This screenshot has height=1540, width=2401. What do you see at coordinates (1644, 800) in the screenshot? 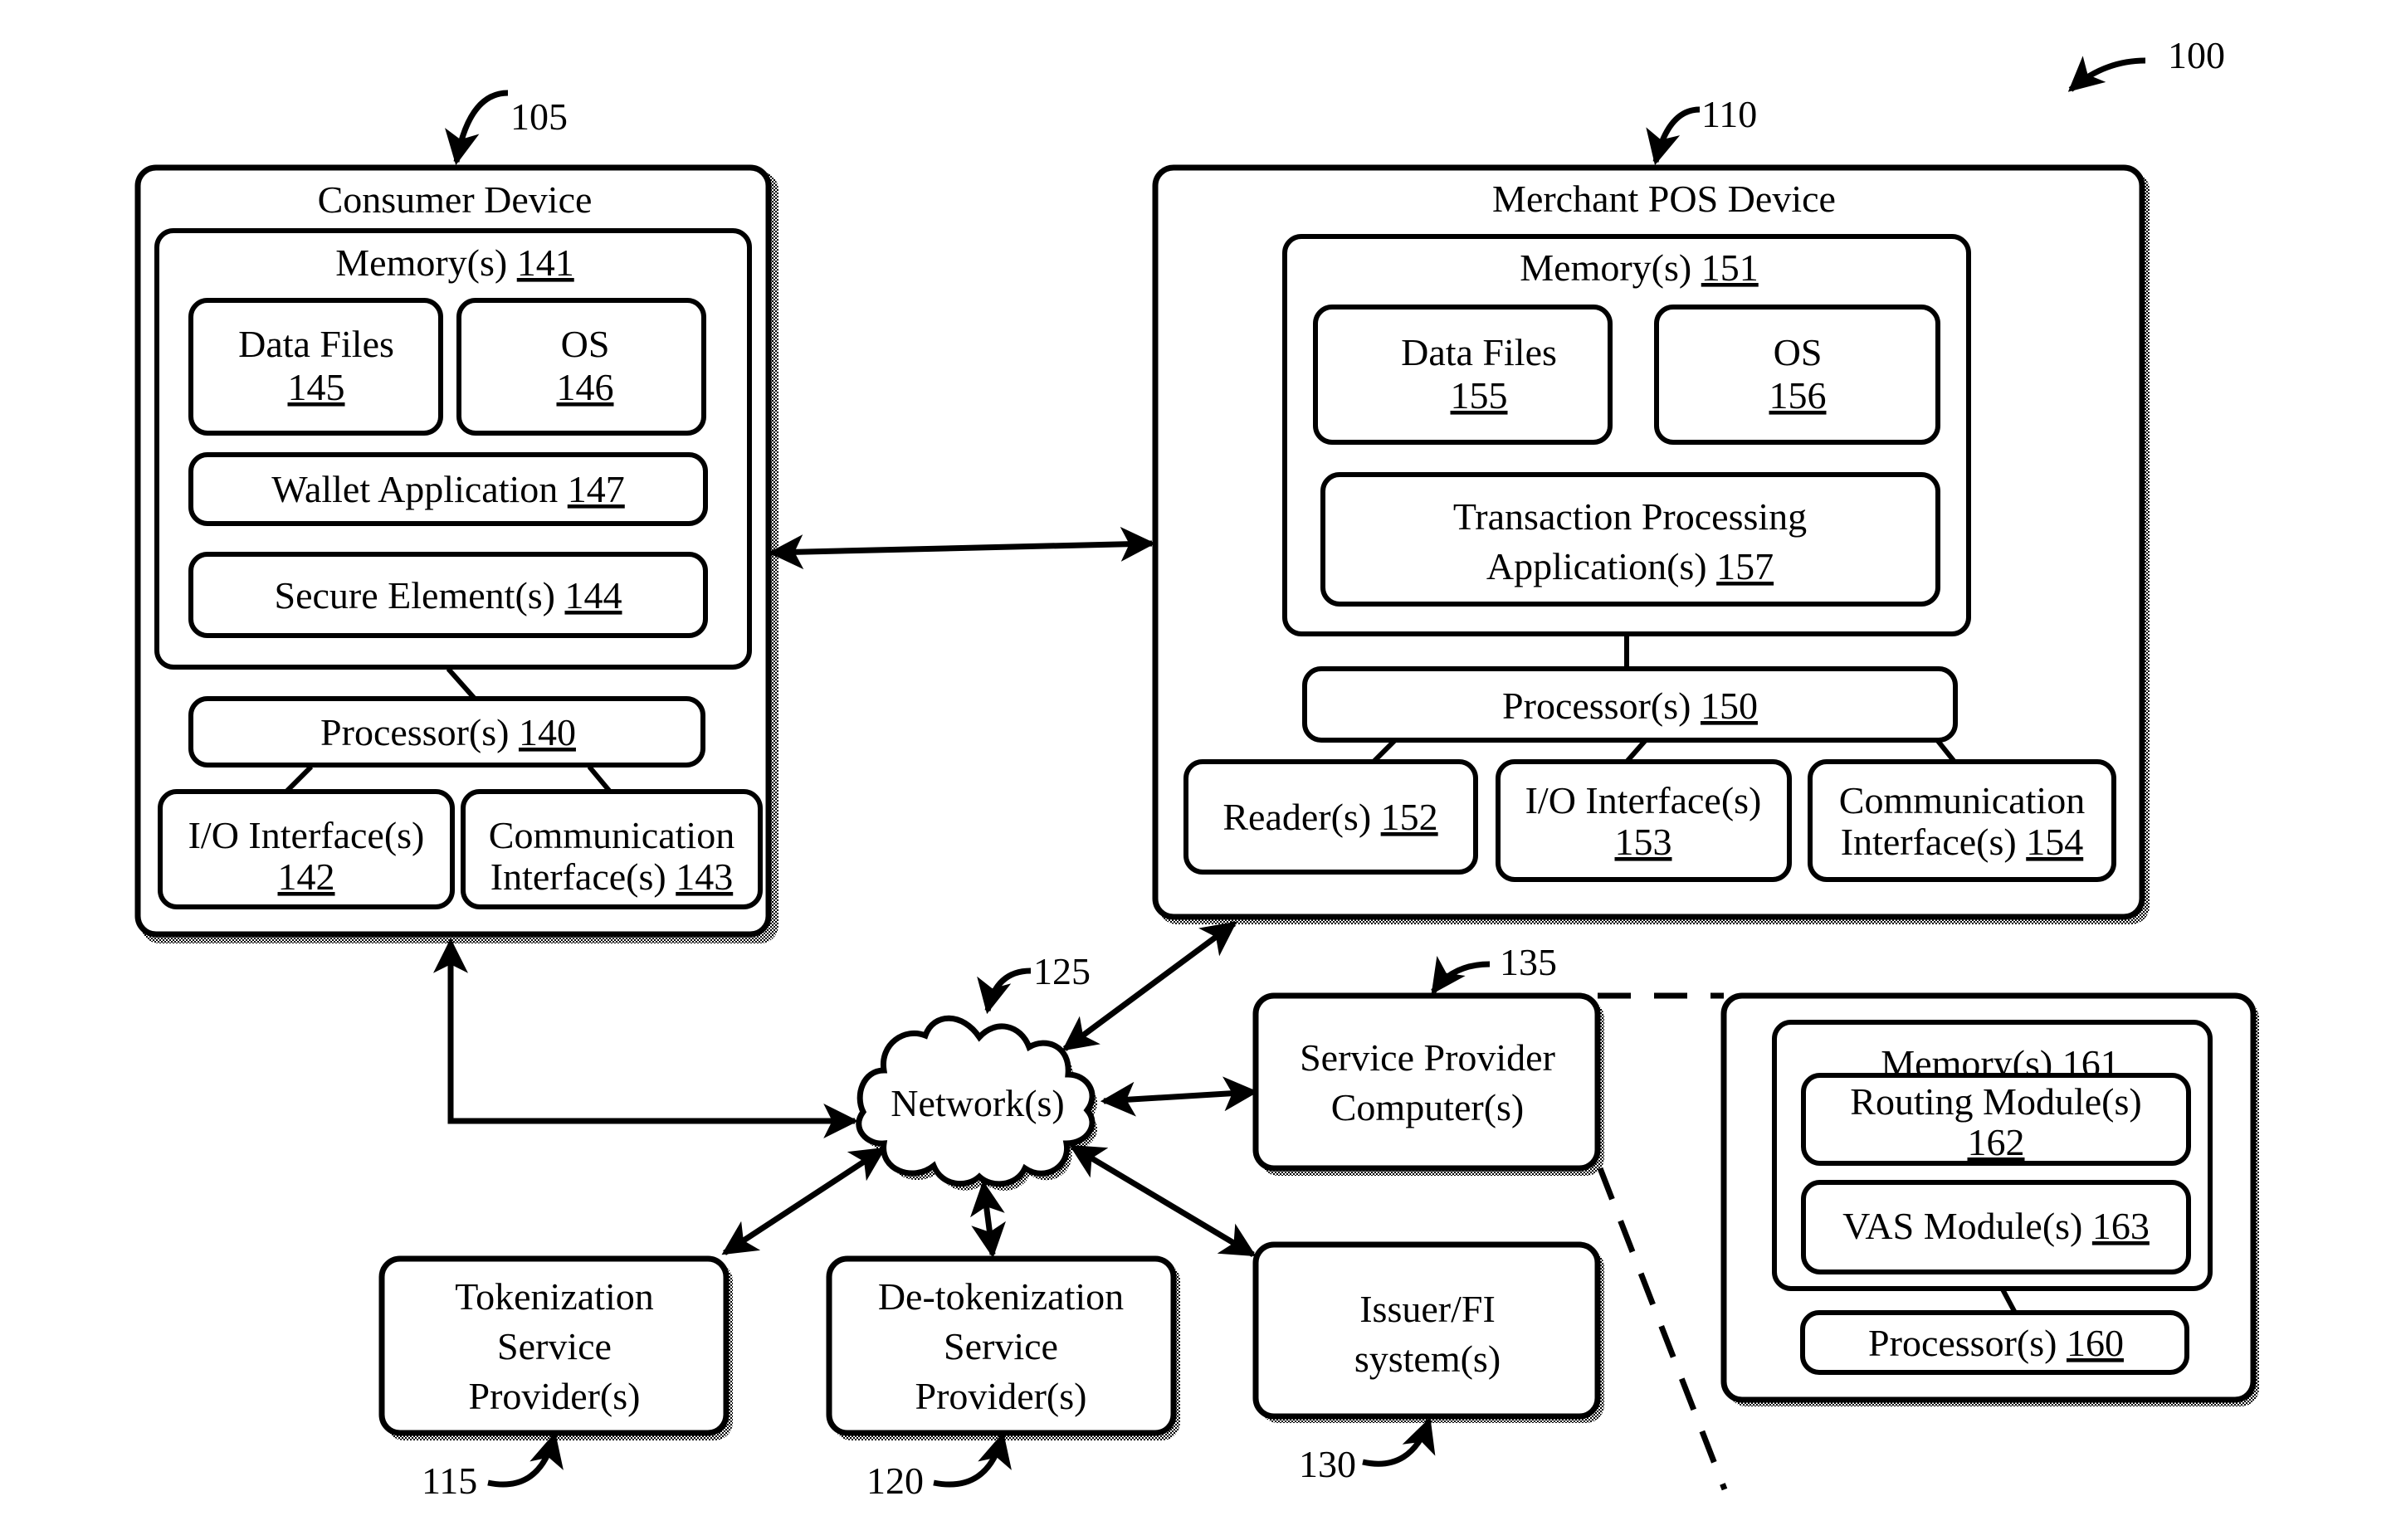
I see `merchant-io-label: I/O Interface(s)` at bounding box center [1644, 800].